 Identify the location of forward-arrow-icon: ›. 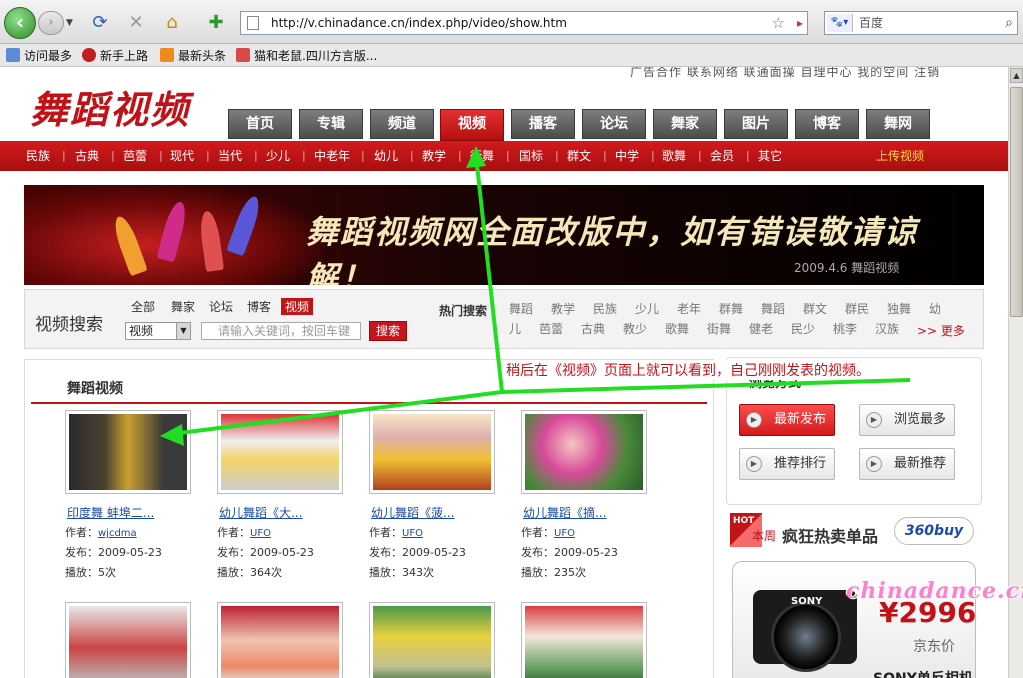
(51, 23).